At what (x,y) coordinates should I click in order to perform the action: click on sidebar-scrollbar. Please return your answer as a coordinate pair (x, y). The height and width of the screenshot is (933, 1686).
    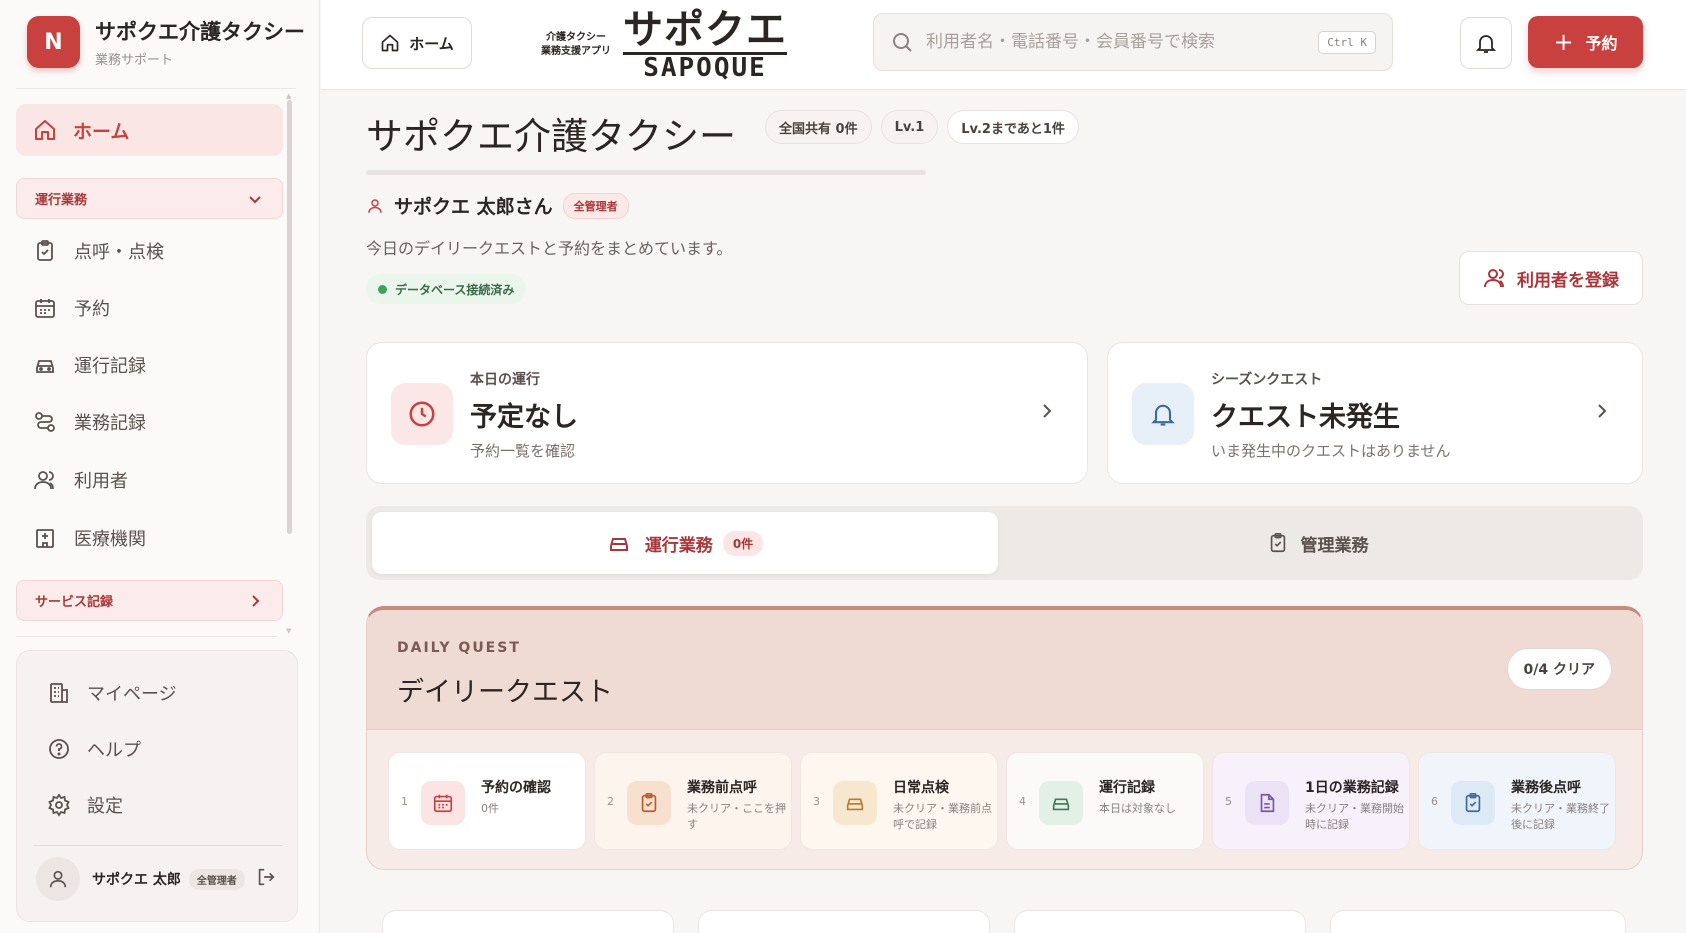
    Looking at the image, I should click on (289, 317).